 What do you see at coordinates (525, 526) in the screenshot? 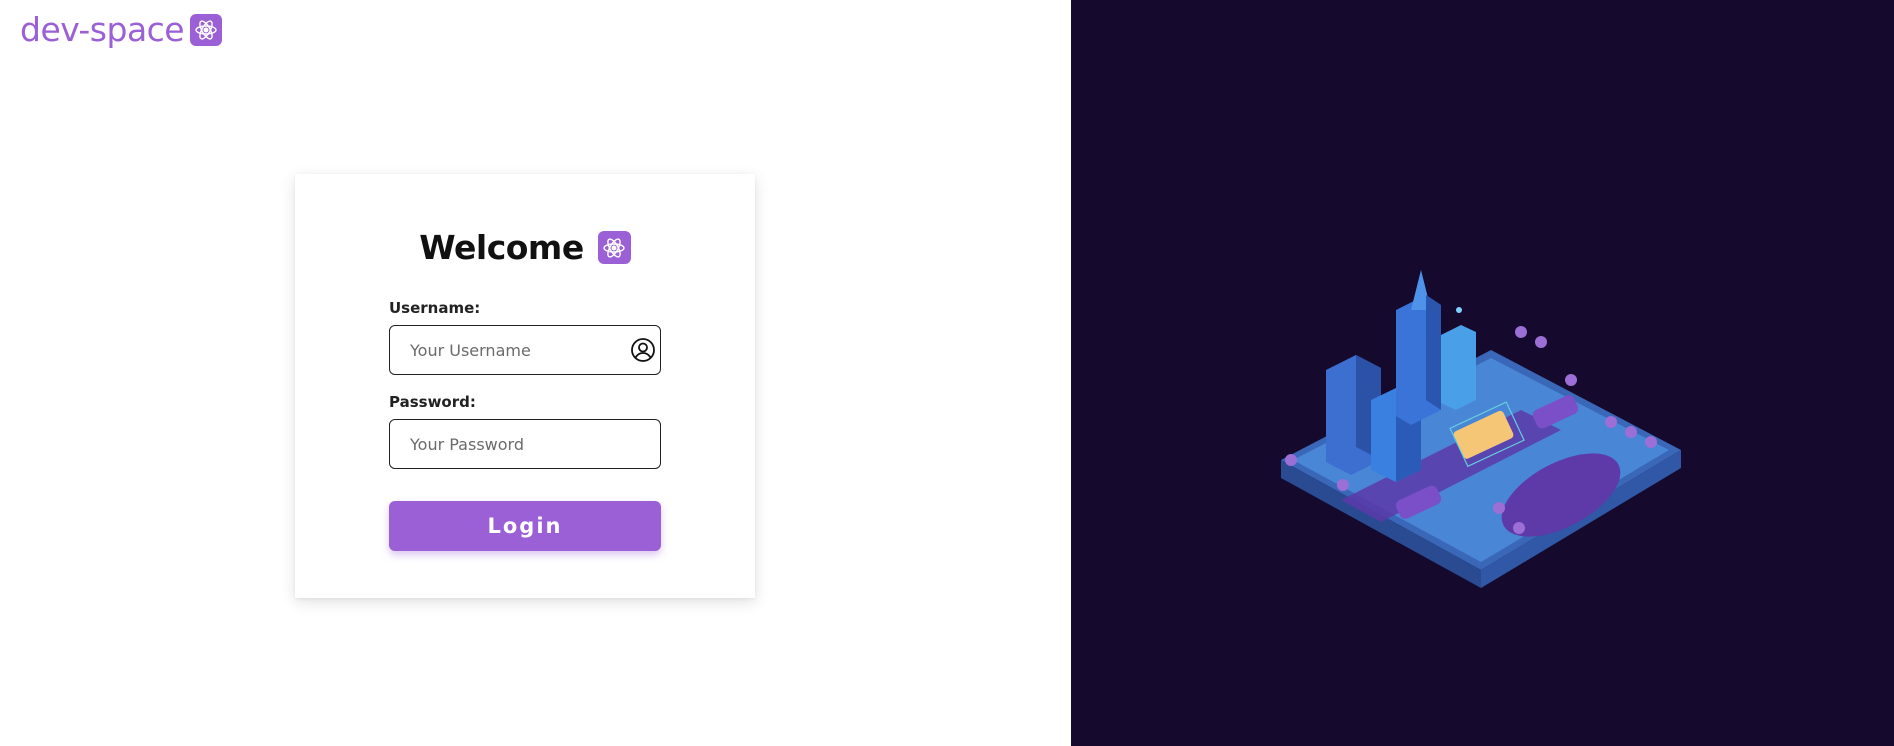
I see `login-button: Login` at bounding box center [525, 526].